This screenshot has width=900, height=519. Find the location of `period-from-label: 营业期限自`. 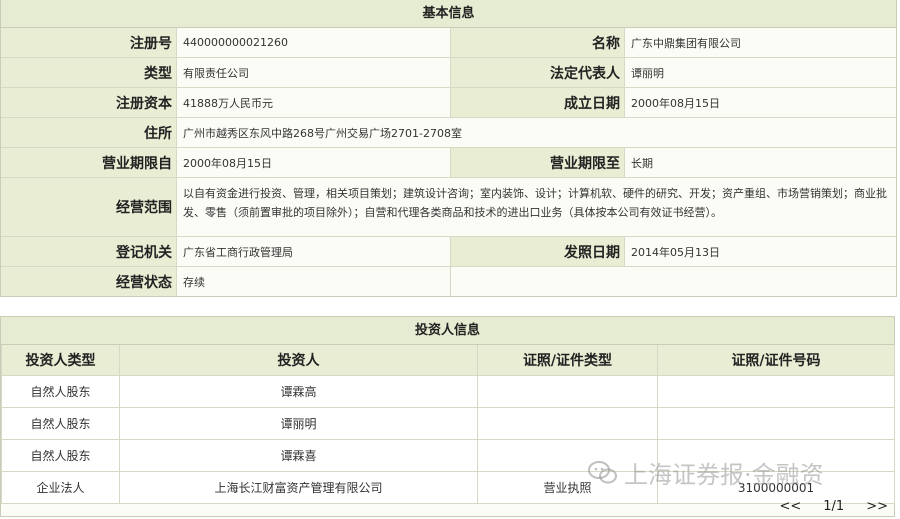

period-from-label: 营业期限自 is located at coordinates (89, 162).